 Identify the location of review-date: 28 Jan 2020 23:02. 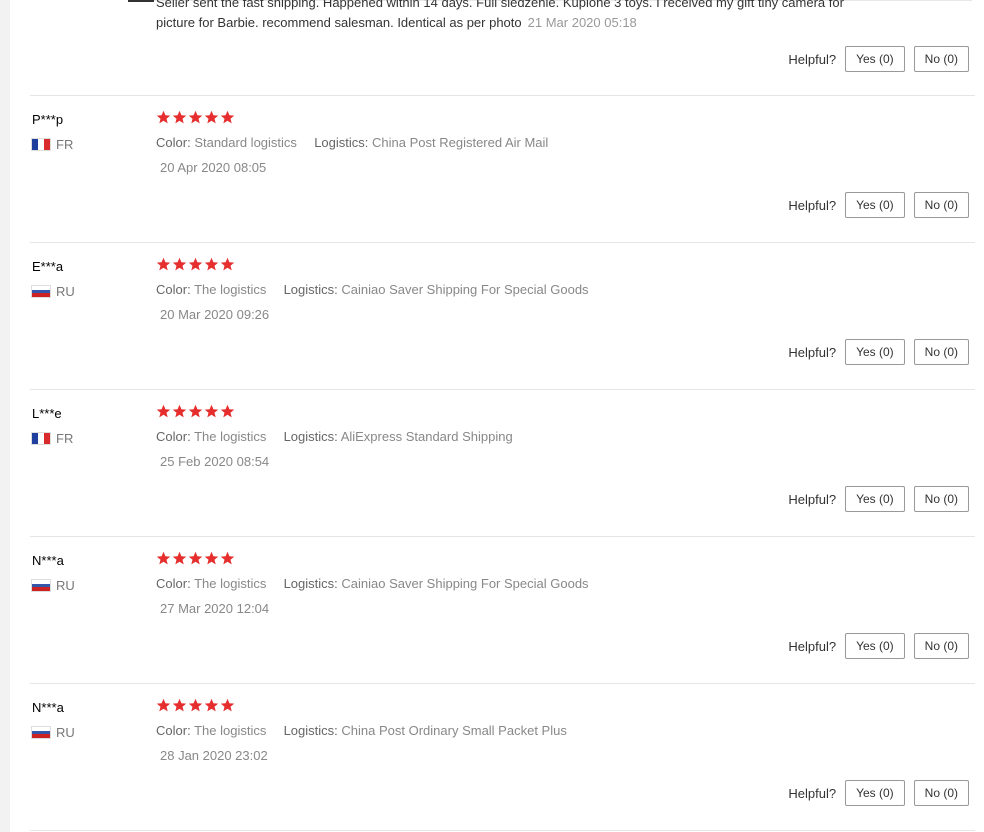
(214, 755).